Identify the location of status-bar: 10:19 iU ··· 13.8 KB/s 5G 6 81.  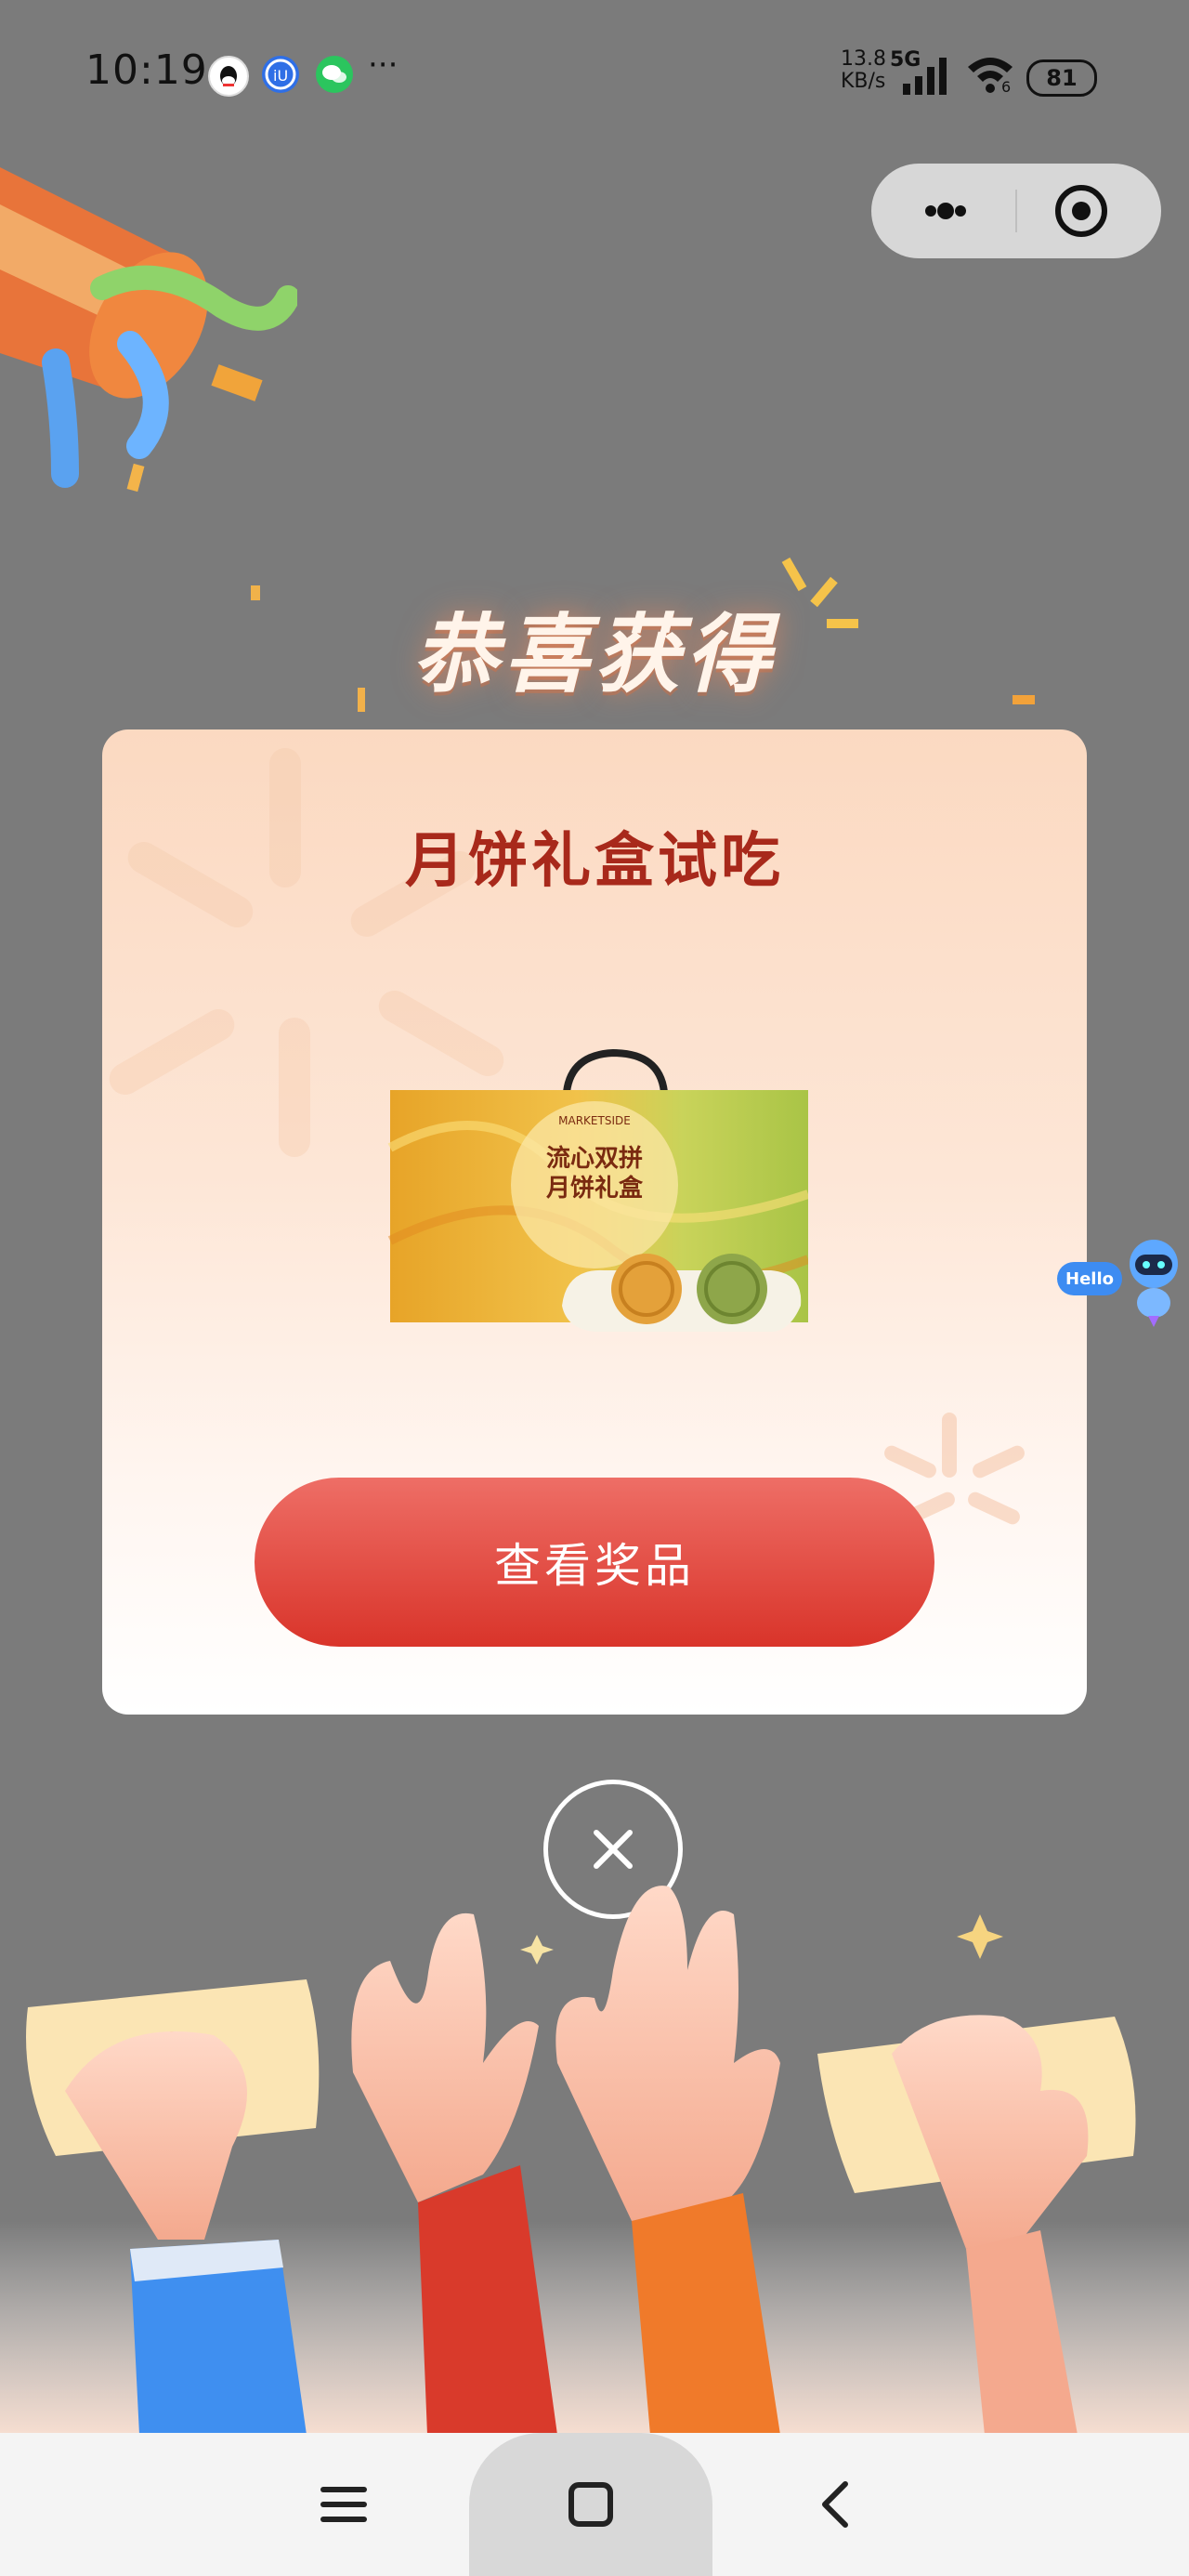
(594, 74).